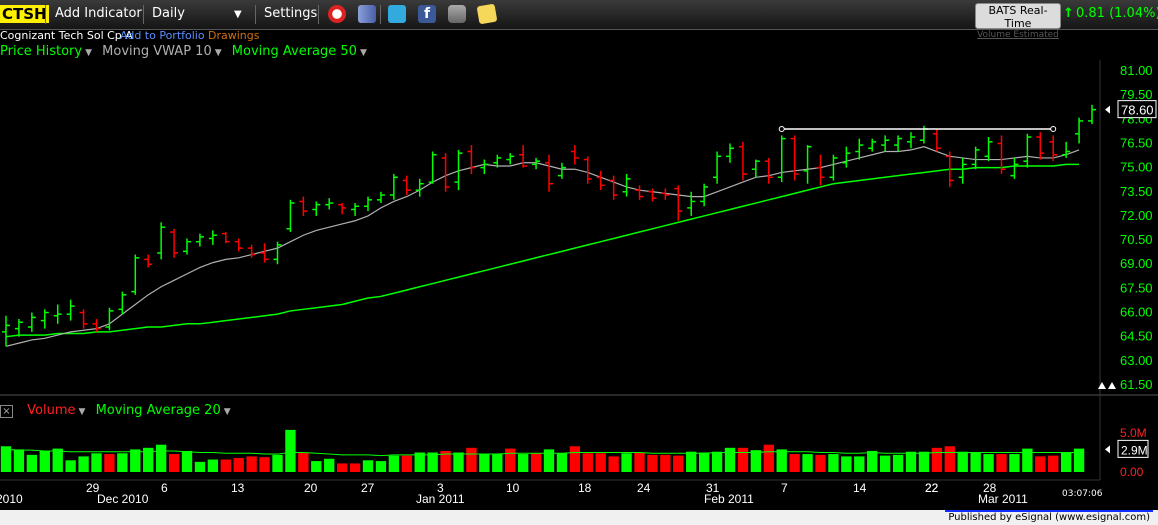 The width and height of the screenshot is (1158, 525). Describe the element at coordinates (1053, 128) in the screenshot. I see `resistance-handle` at that location.